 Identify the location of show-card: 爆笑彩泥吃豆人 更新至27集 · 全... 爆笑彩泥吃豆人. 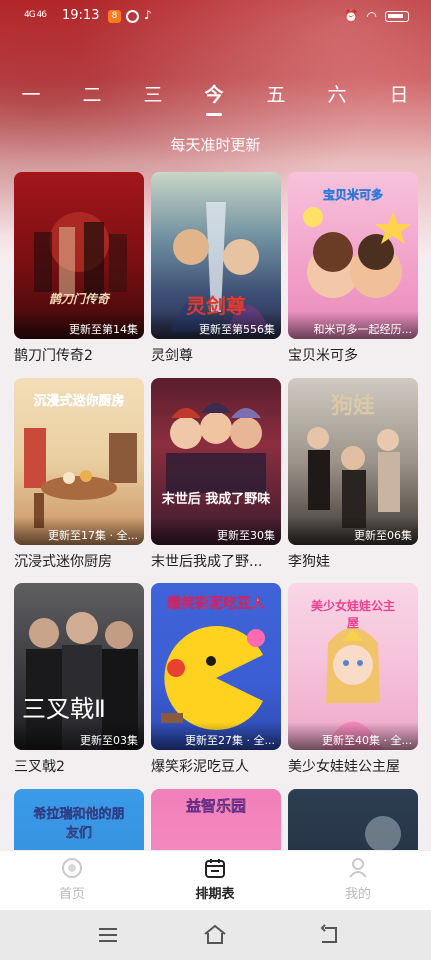
(216, 679).